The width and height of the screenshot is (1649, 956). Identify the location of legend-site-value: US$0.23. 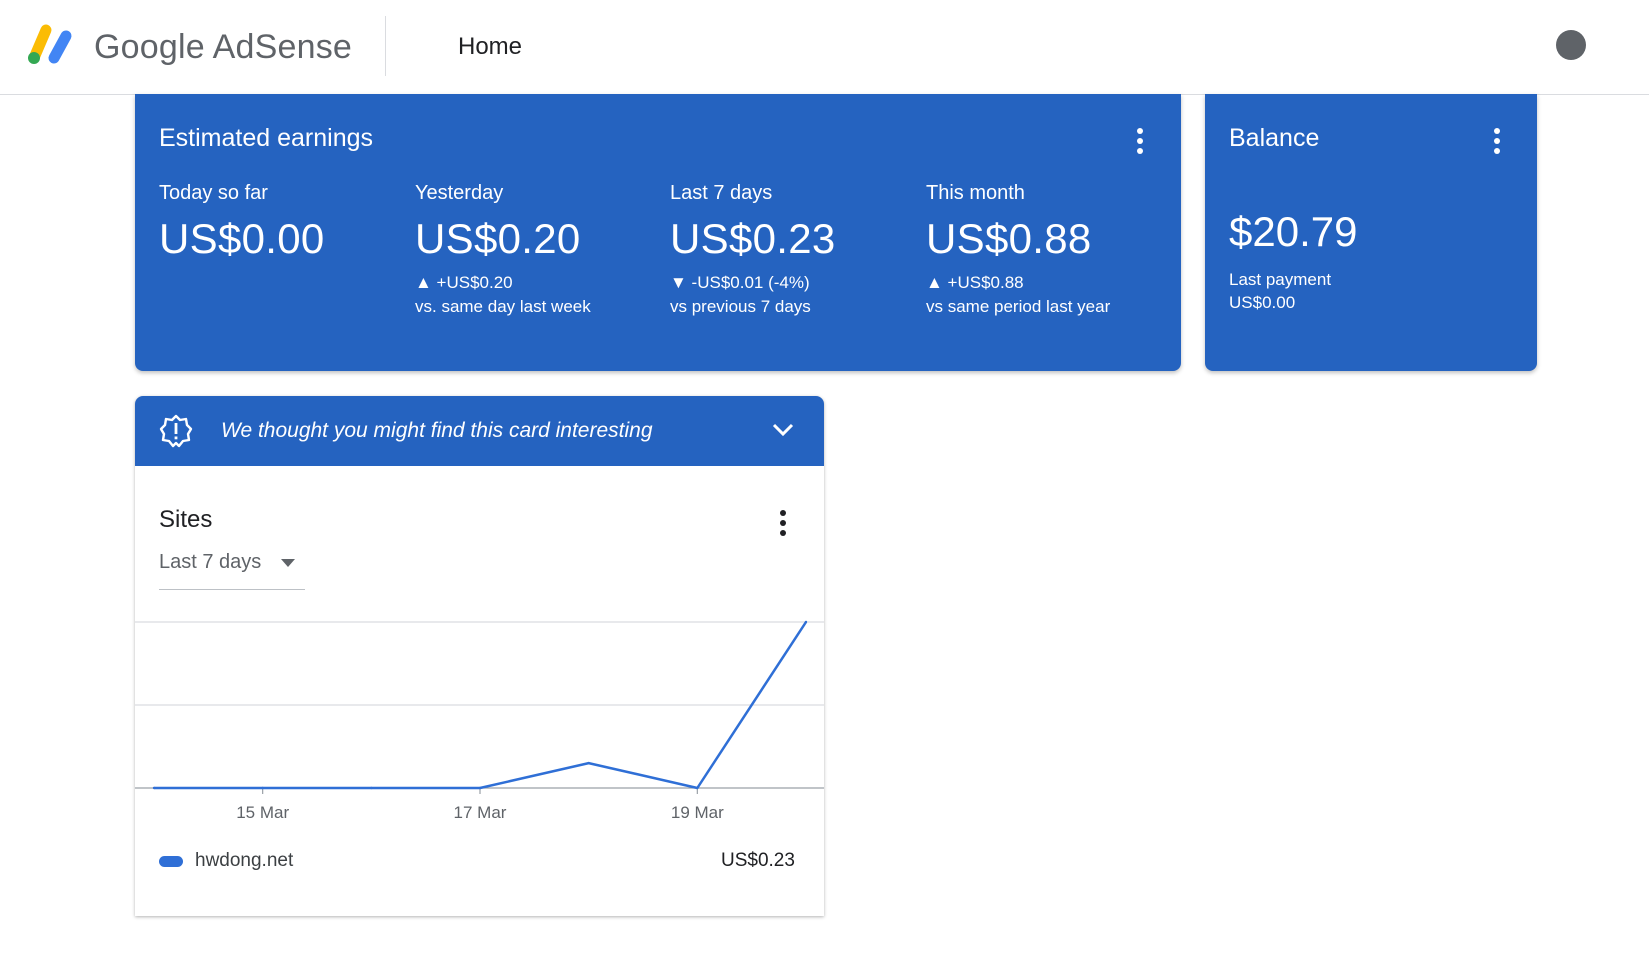
(758, 860).